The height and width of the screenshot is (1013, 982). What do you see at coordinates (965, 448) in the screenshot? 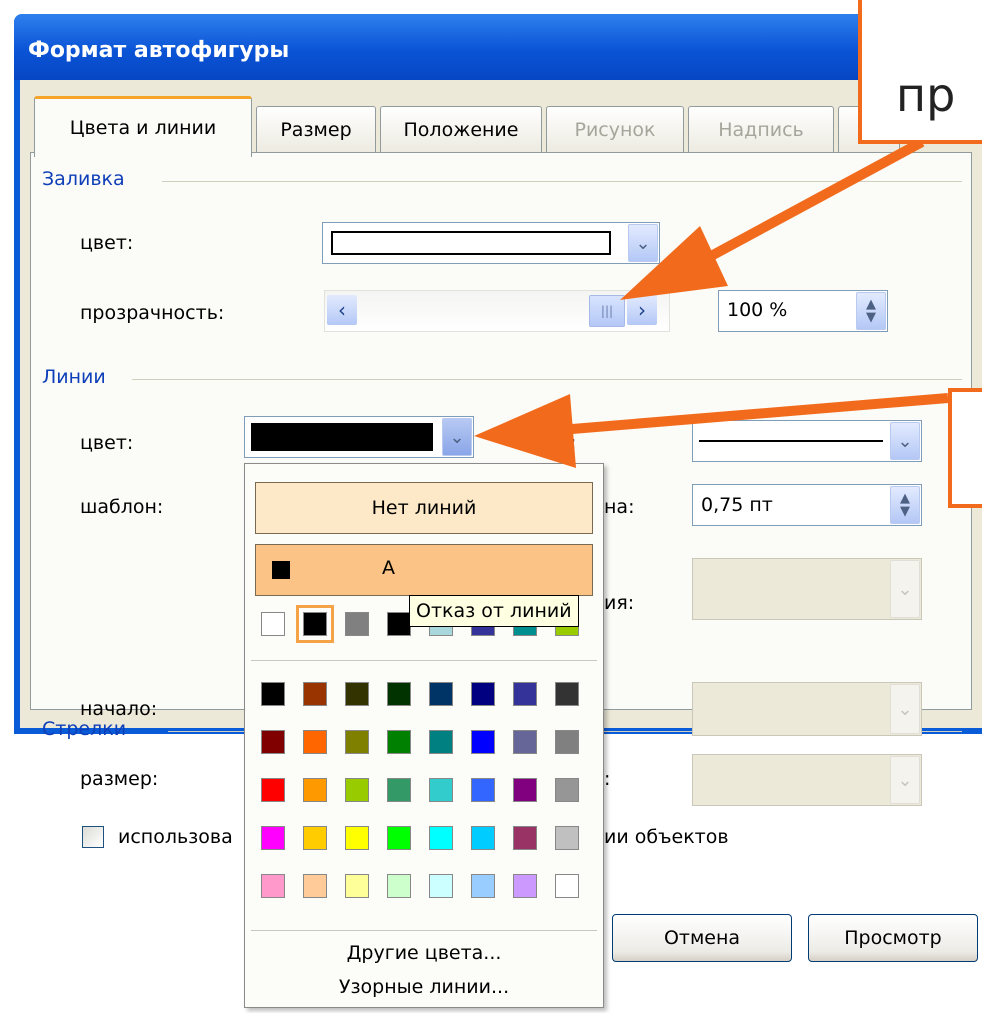
I see `annotation-callout-right` at bounding box center [965, 448].